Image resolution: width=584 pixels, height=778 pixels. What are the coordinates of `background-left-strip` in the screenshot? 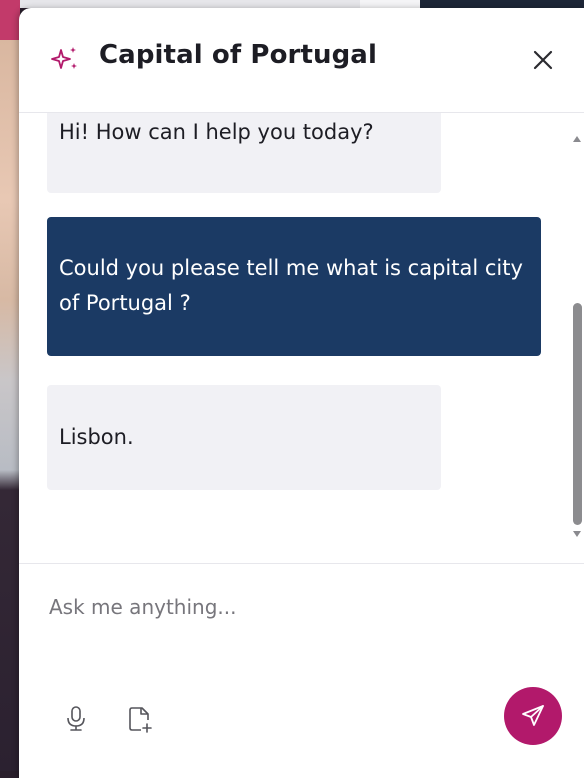 It's located at (10, 385).